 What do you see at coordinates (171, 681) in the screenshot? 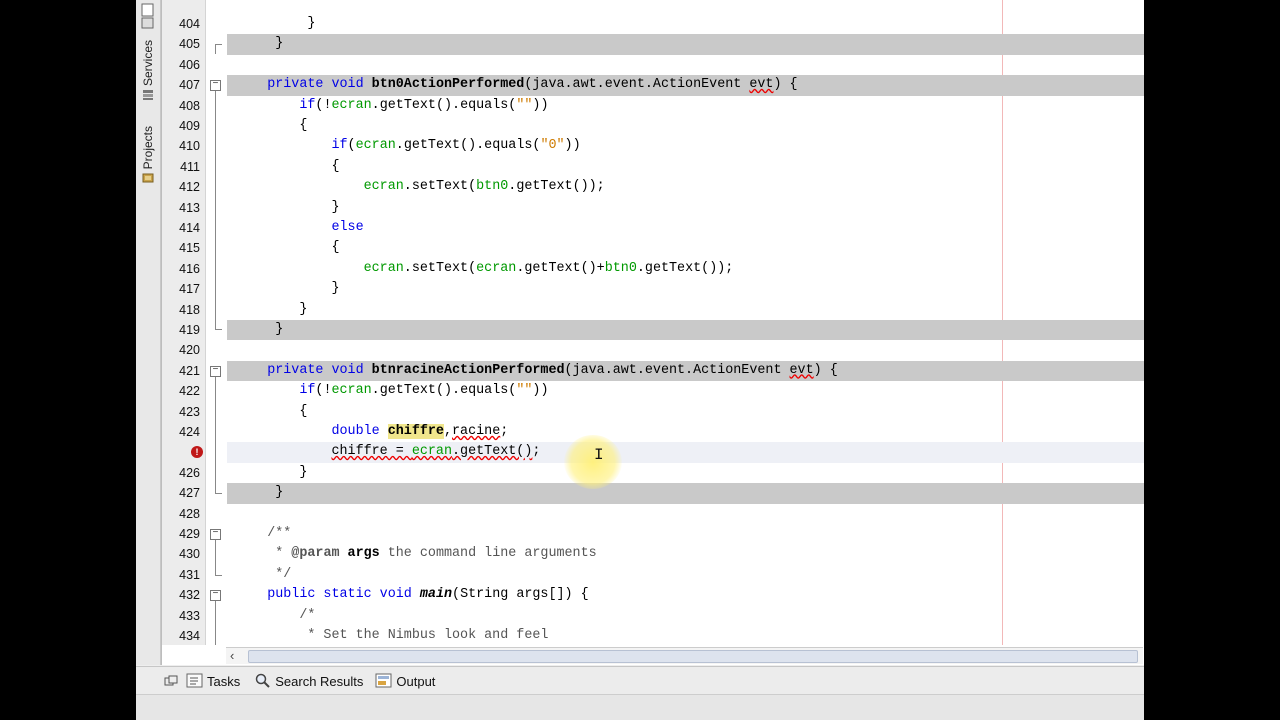
I see `restore-window-icon` at bounding box center [171, 681].